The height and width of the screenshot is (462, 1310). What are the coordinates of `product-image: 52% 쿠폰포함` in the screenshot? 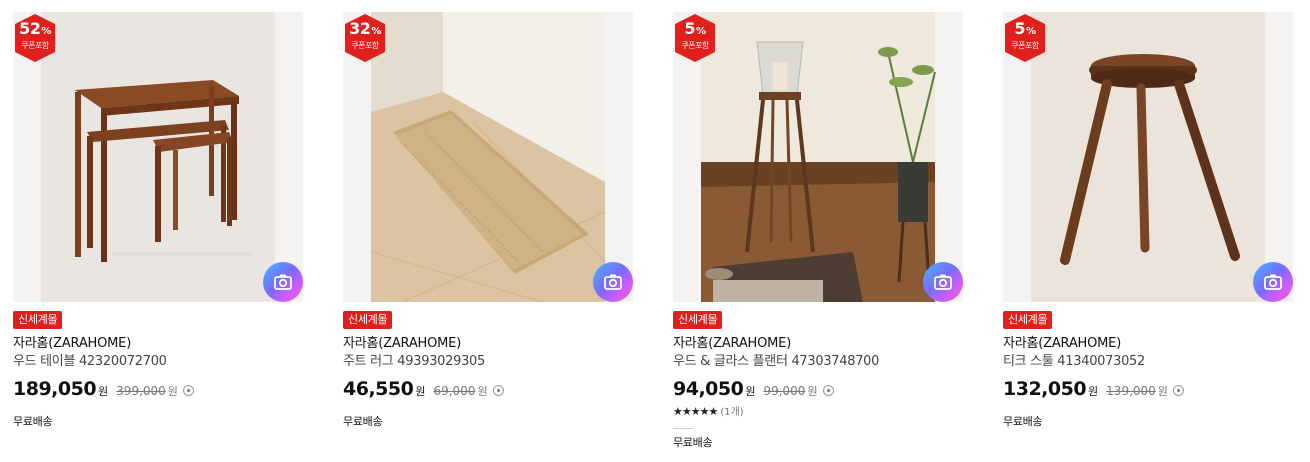 It's located at (158, 157).